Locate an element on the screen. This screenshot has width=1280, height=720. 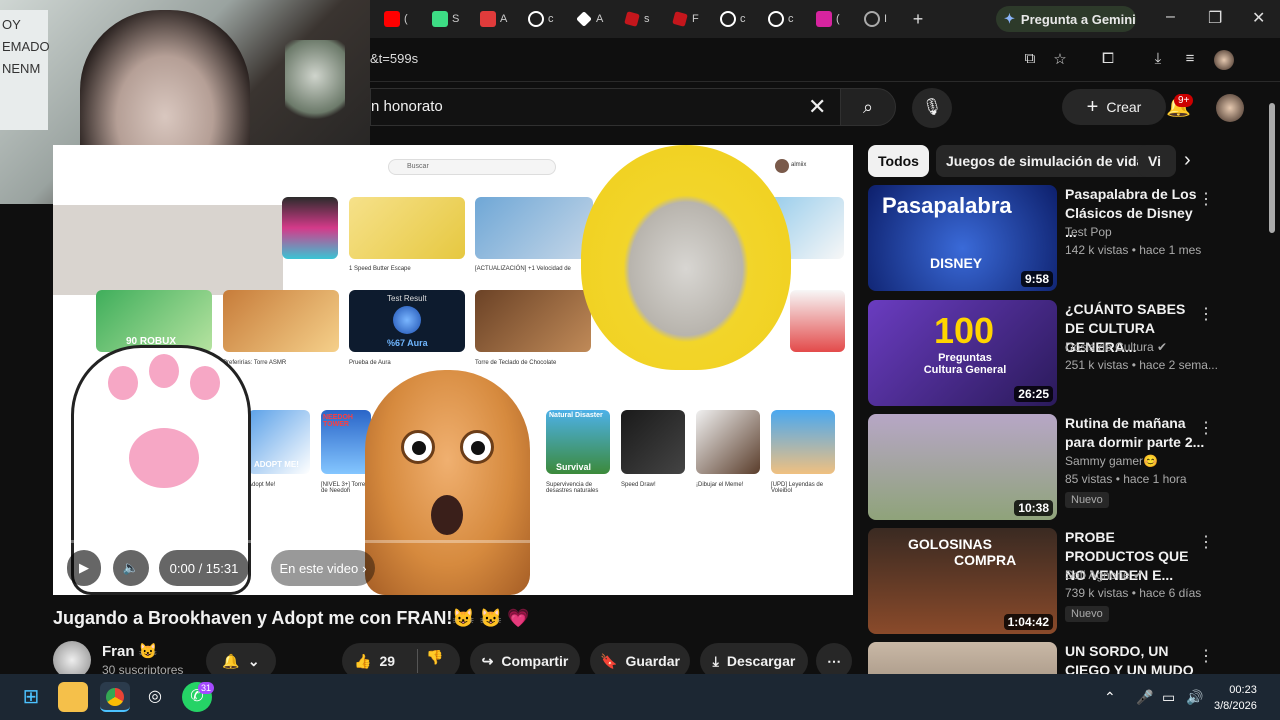
chevron-right-icon: › is located at coordinates (1187, 160).